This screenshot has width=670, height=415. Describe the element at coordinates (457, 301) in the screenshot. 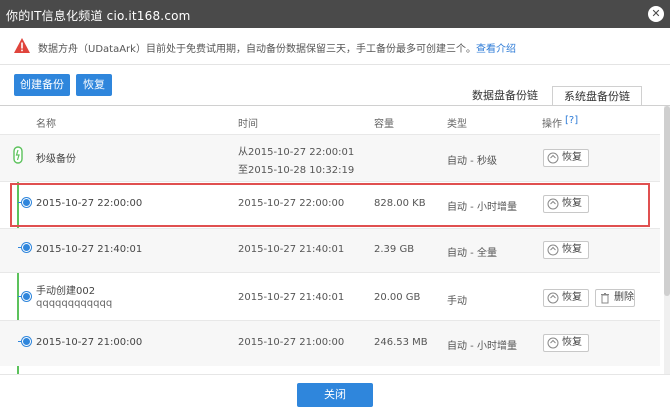

I see `row-type: 手动` at that location.